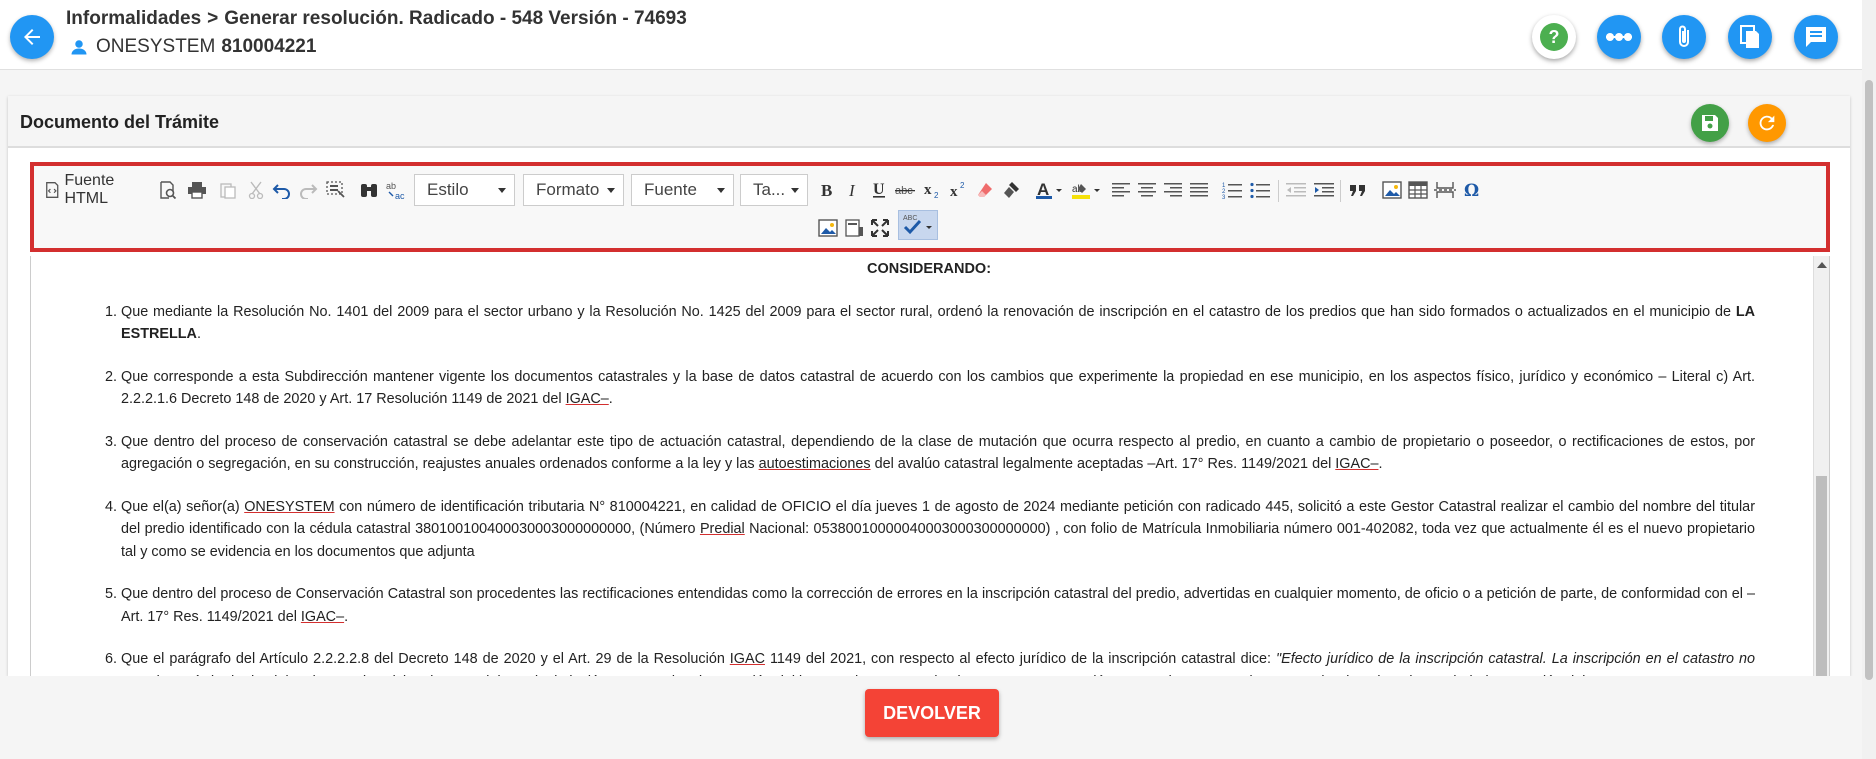  I want to click on comments-button, so click(1816, 37).